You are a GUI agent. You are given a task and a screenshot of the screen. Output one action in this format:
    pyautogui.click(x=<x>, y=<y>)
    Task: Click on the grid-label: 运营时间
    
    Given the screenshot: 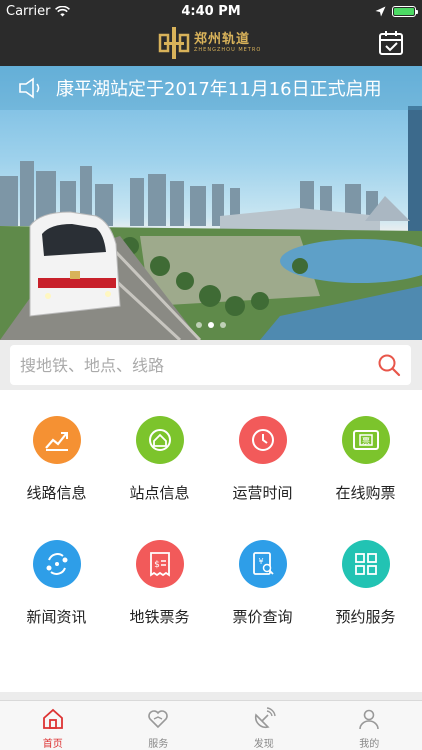 What is the action you would take?
    pyautogui.click(x=262, y=493)
    